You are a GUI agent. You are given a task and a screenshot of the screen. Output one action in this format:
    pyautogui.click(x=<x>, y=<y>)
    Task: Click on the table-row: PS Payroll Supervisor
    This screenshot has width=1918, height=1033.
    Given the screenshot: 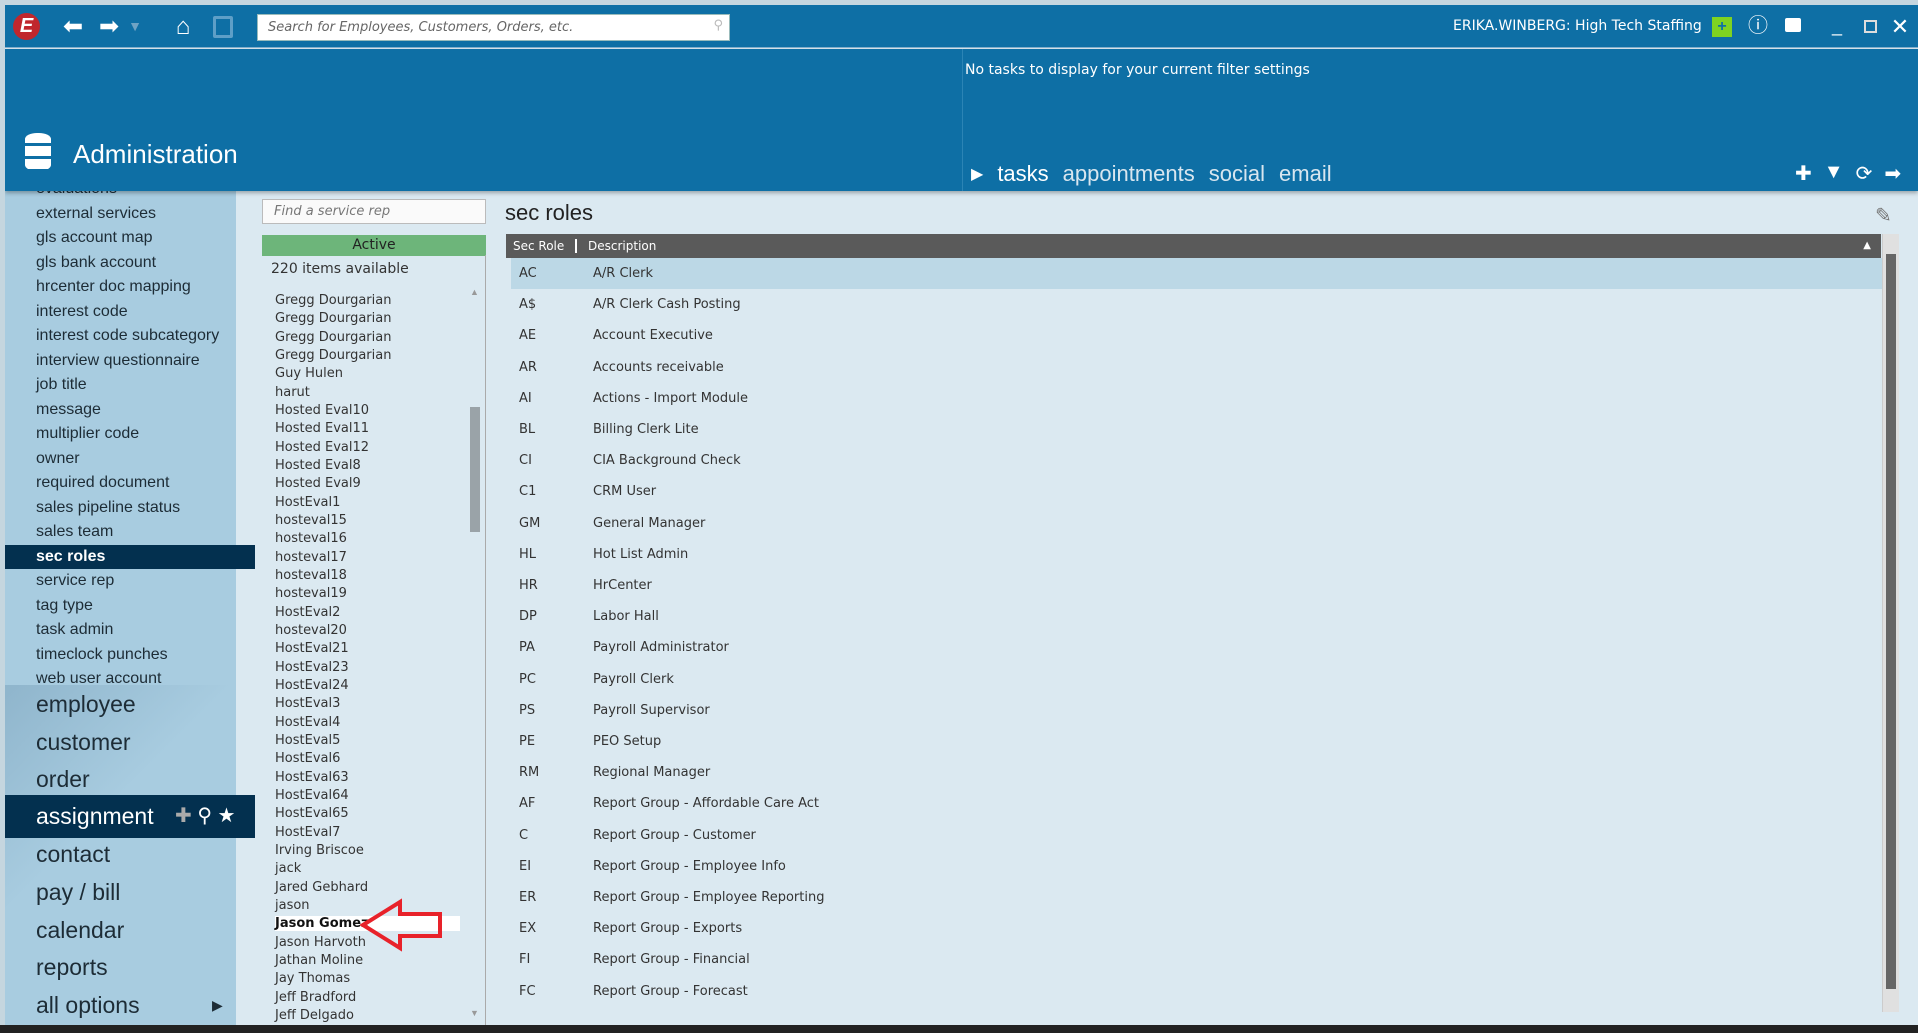 What is the action you would take?
    pyautogui.click(x=1198, y=710)
    